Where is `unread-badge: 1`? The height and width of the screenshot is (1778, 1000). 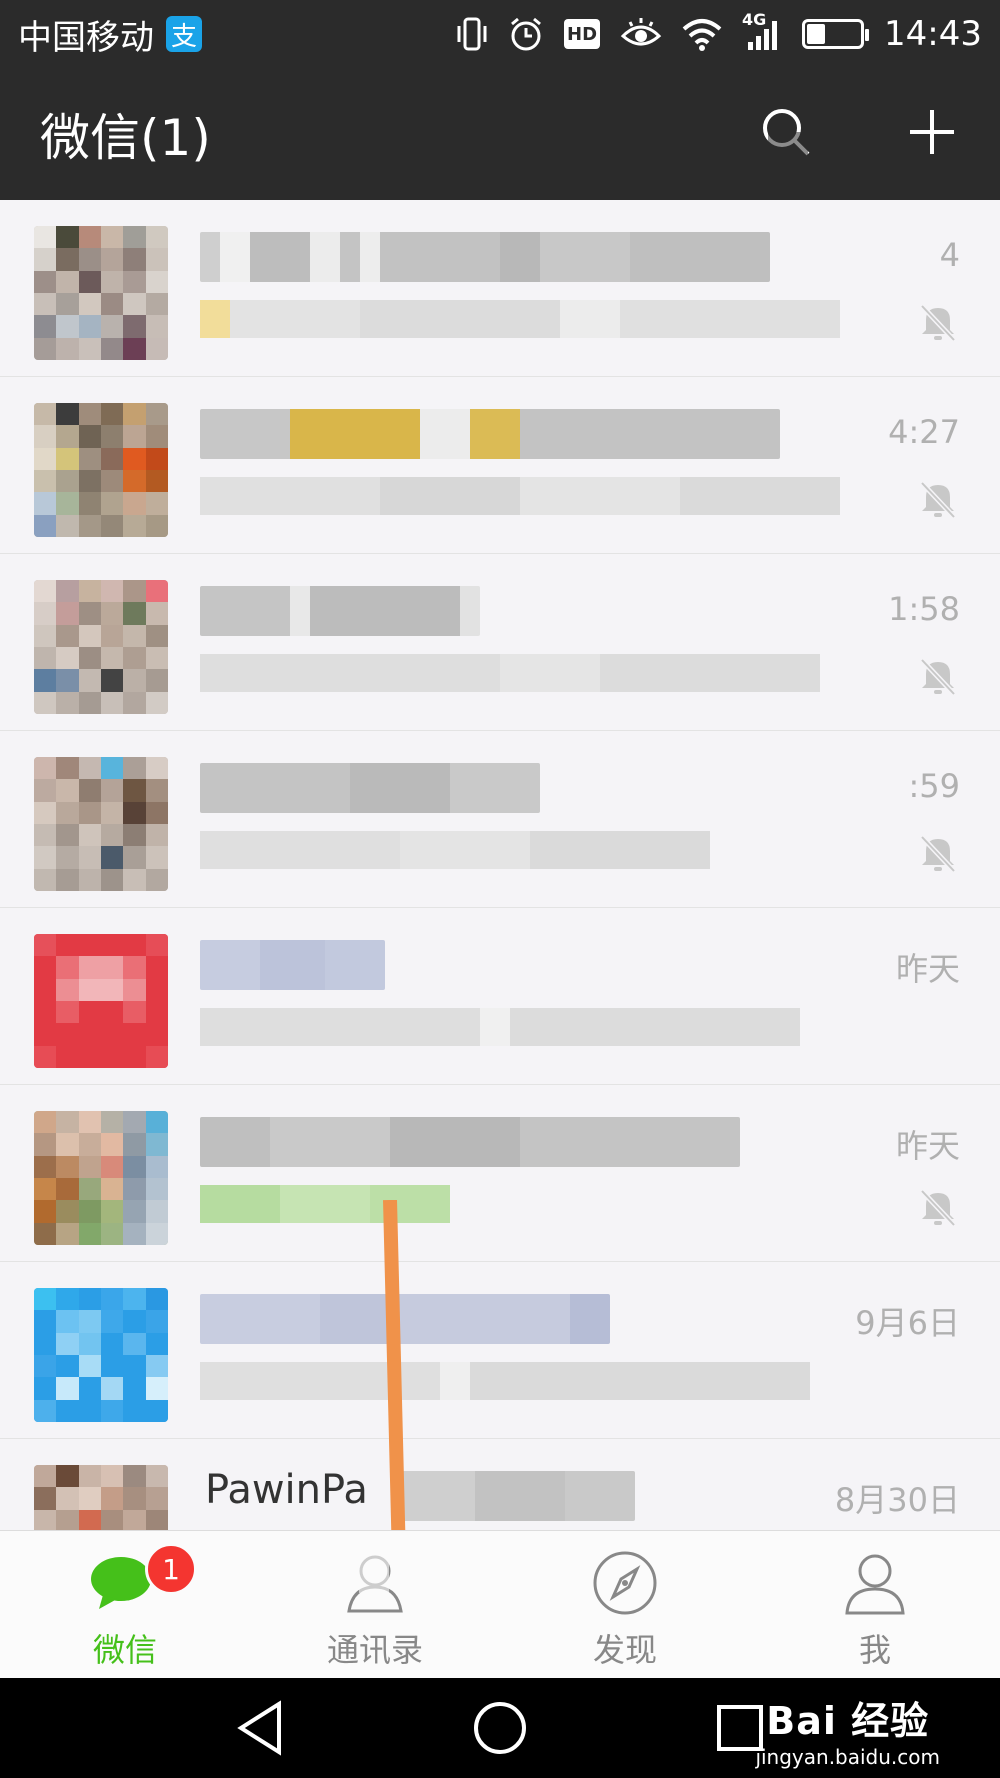
unread-badge: 1 is located at coordinates (171, 1569).